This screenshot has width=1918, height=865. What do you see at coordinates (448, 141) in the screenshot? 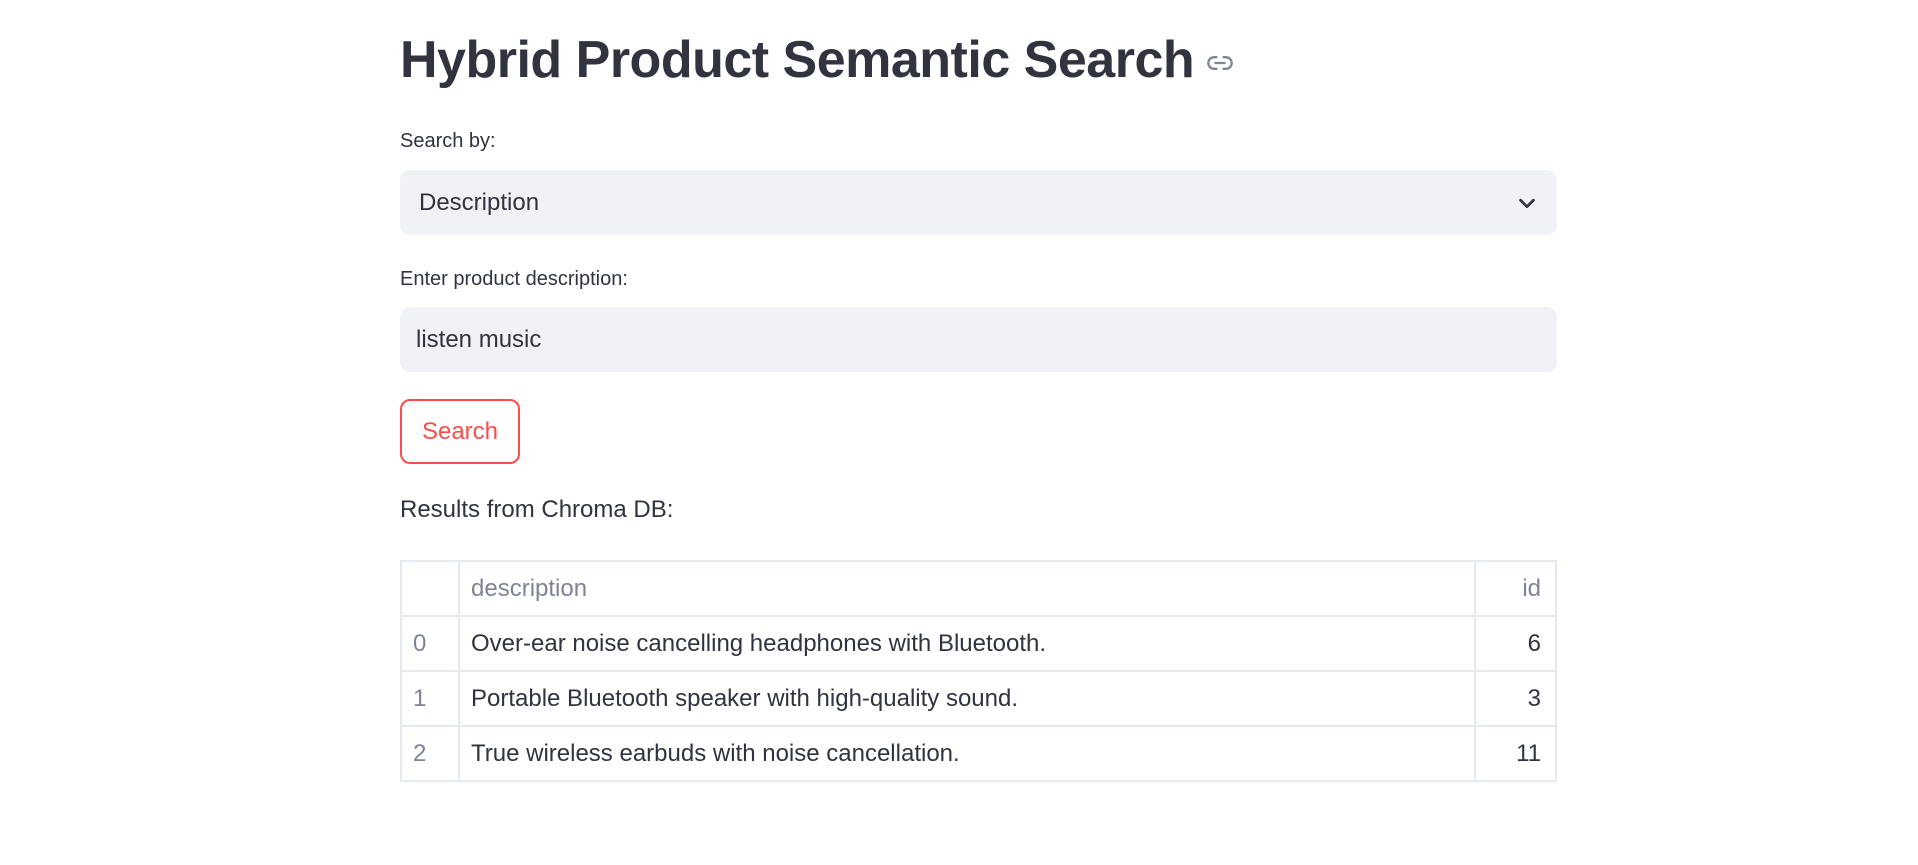
I see `search-by-label: Search by:` at bounding box center [448, 141].